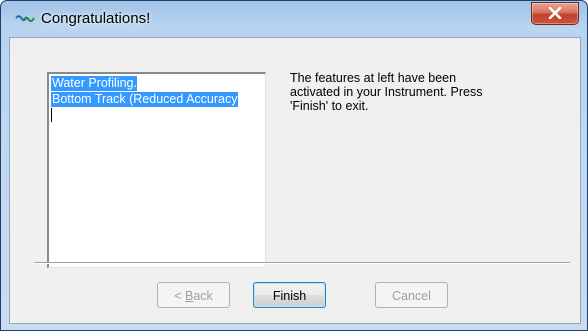 This screenshot has width=588, height=331. I want to click on back-rest: ack, so click(203, 296).